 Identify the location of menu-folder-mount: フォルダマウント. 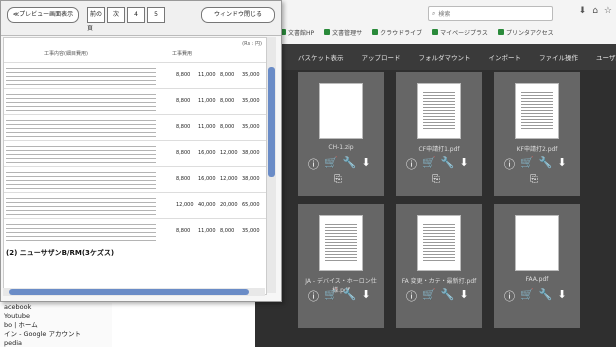
(445, 57).